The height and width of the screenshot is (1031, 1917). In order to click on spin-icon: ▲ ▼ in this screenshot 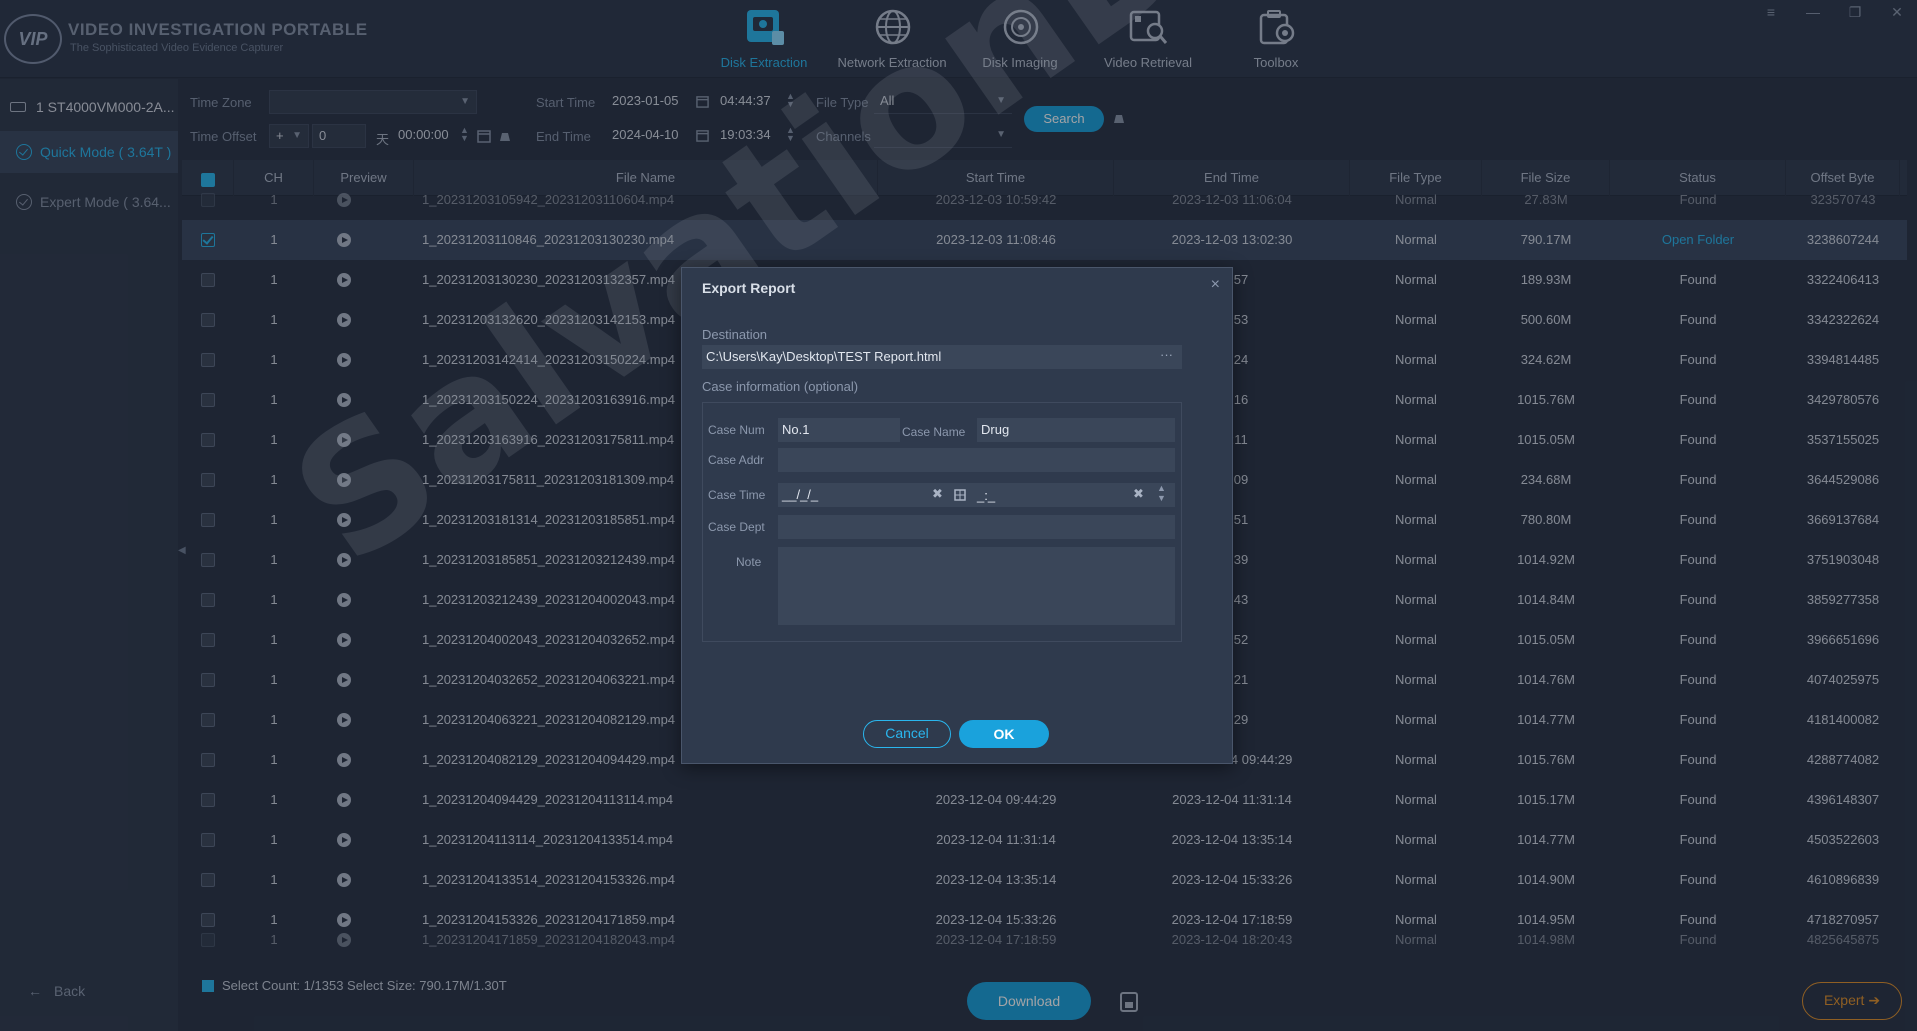, I will do `click(1161, 493)`.